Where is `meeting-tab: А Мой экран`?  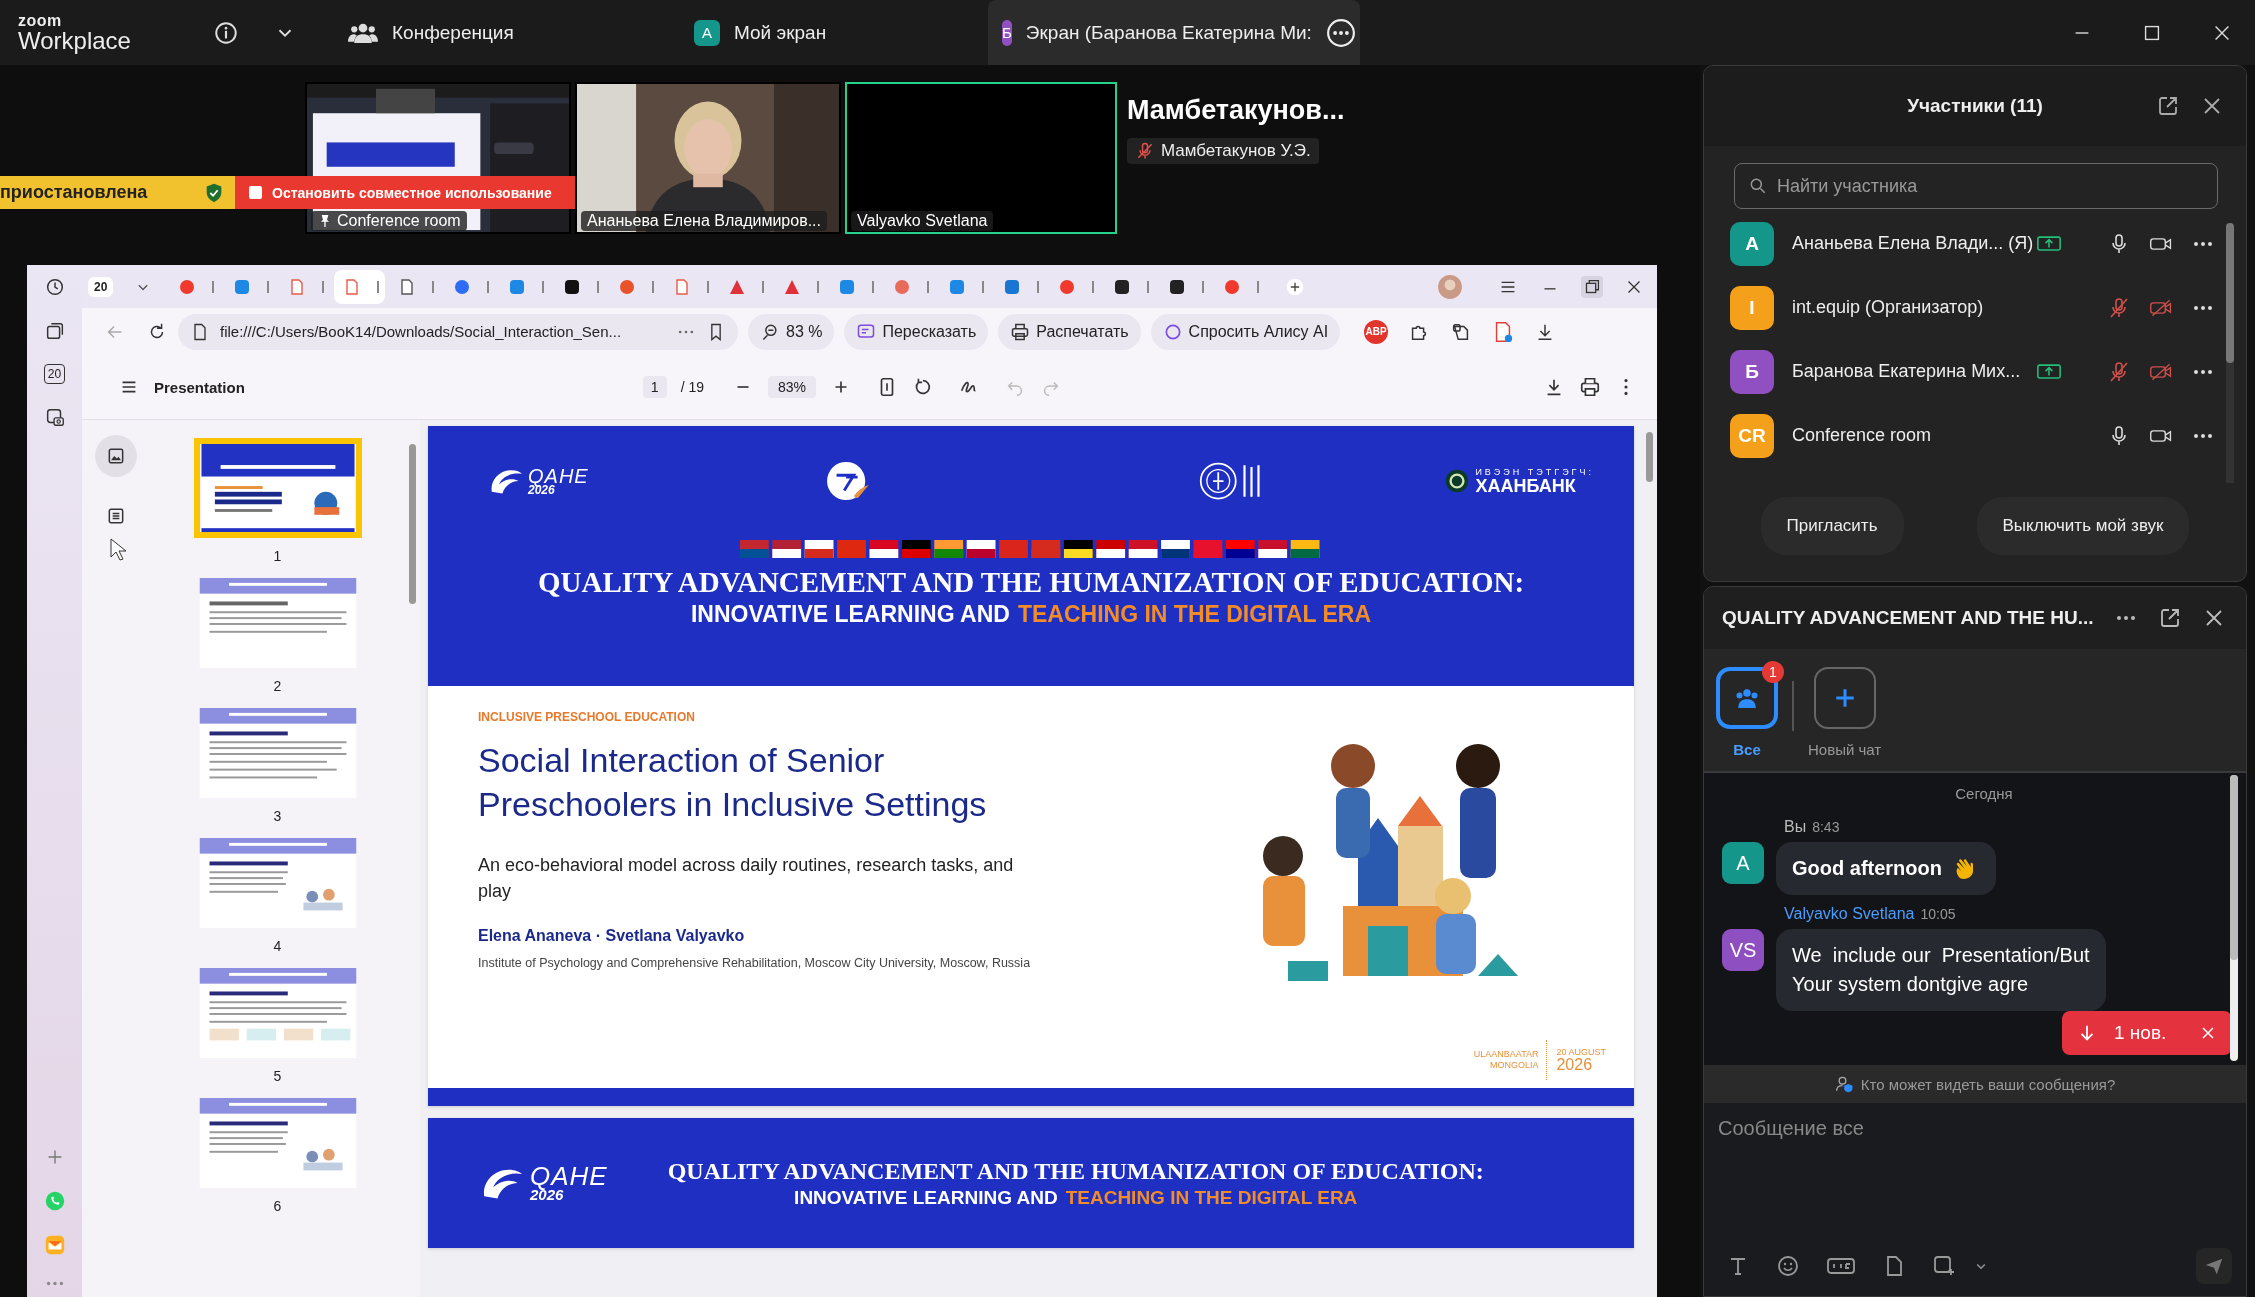
meeting-tab: А Мой экран is located at coordinates (815, 32).